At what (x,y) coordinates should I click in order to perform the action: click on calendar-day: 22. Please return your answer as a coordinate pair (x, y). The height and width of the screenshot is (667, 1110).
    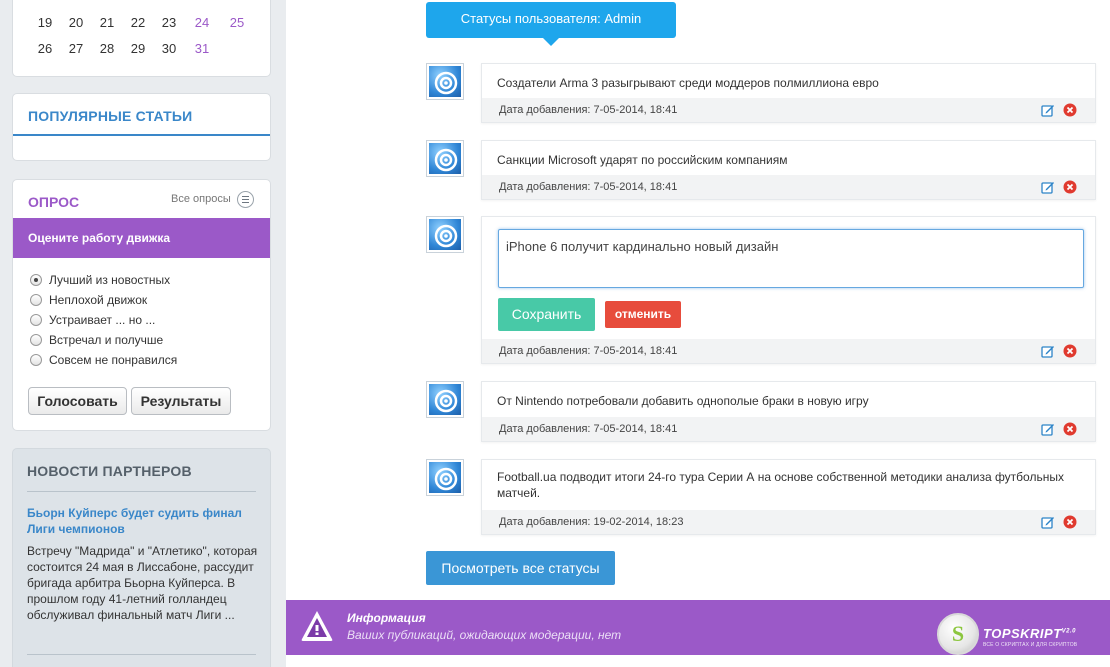
    Looking at the image, I should click on (138, 22).